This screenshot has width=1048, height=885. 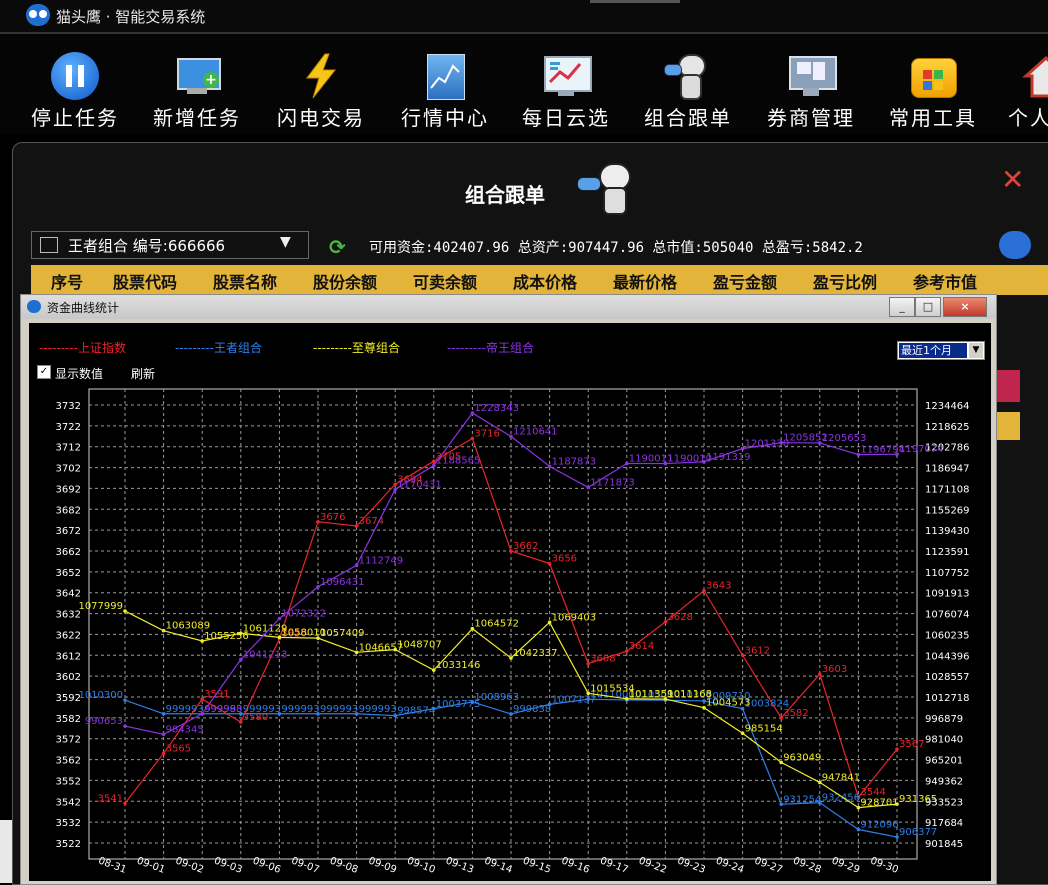 I want to click on data-label: 3656, so click(x=564, y=559).